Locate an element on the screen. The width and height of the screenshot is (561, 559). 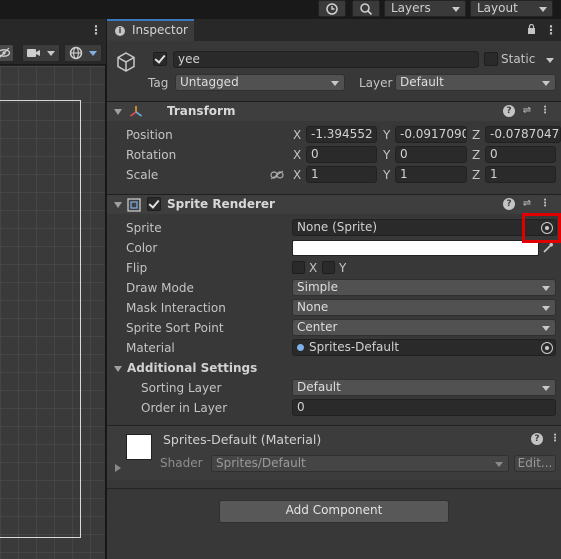
layer-dropdown: Default is located at coordinates (475, 82).